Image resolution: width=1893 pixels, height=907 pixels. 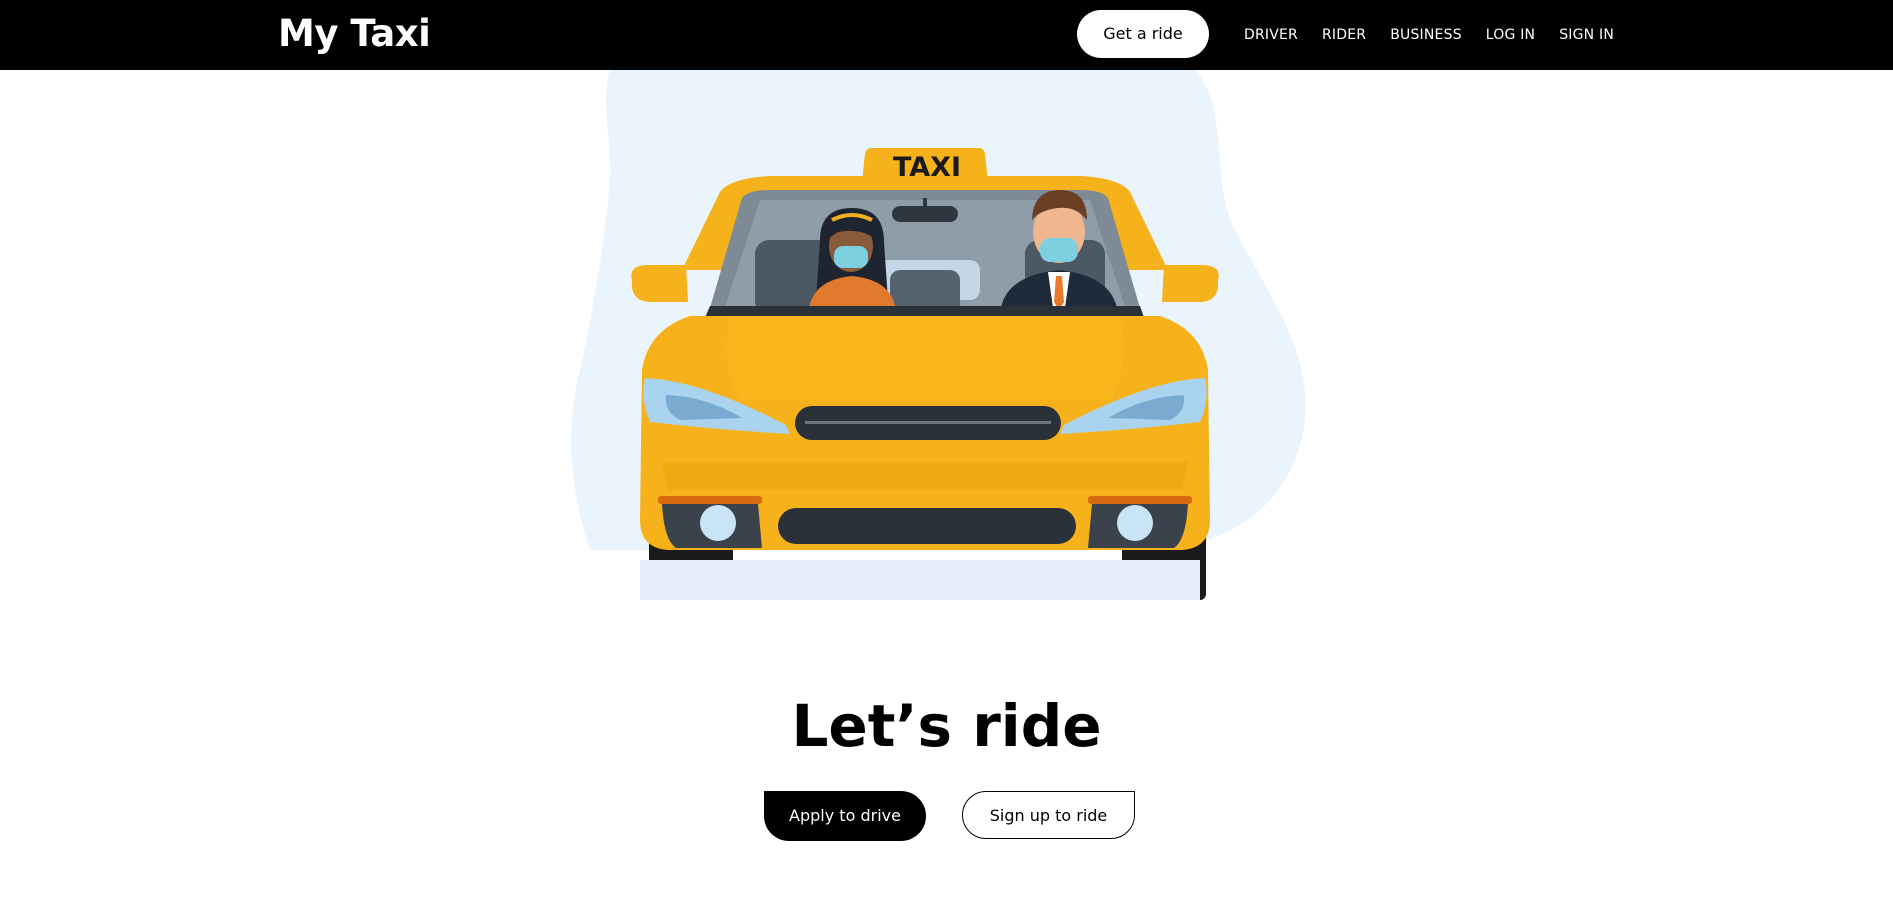 I want to click on left-fog-light, so click(x=718, y=523).